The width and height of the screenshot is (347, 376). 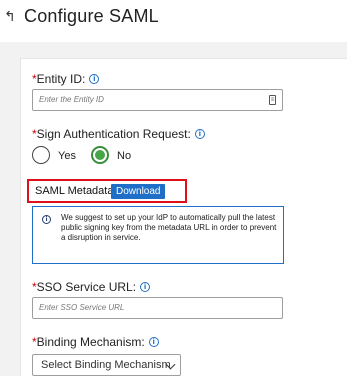 What do you see at coordinates (76, 191) in the screenshot?
I see `saml-metadata-label: SAML Metadata:` at bounding box center [76, 191].